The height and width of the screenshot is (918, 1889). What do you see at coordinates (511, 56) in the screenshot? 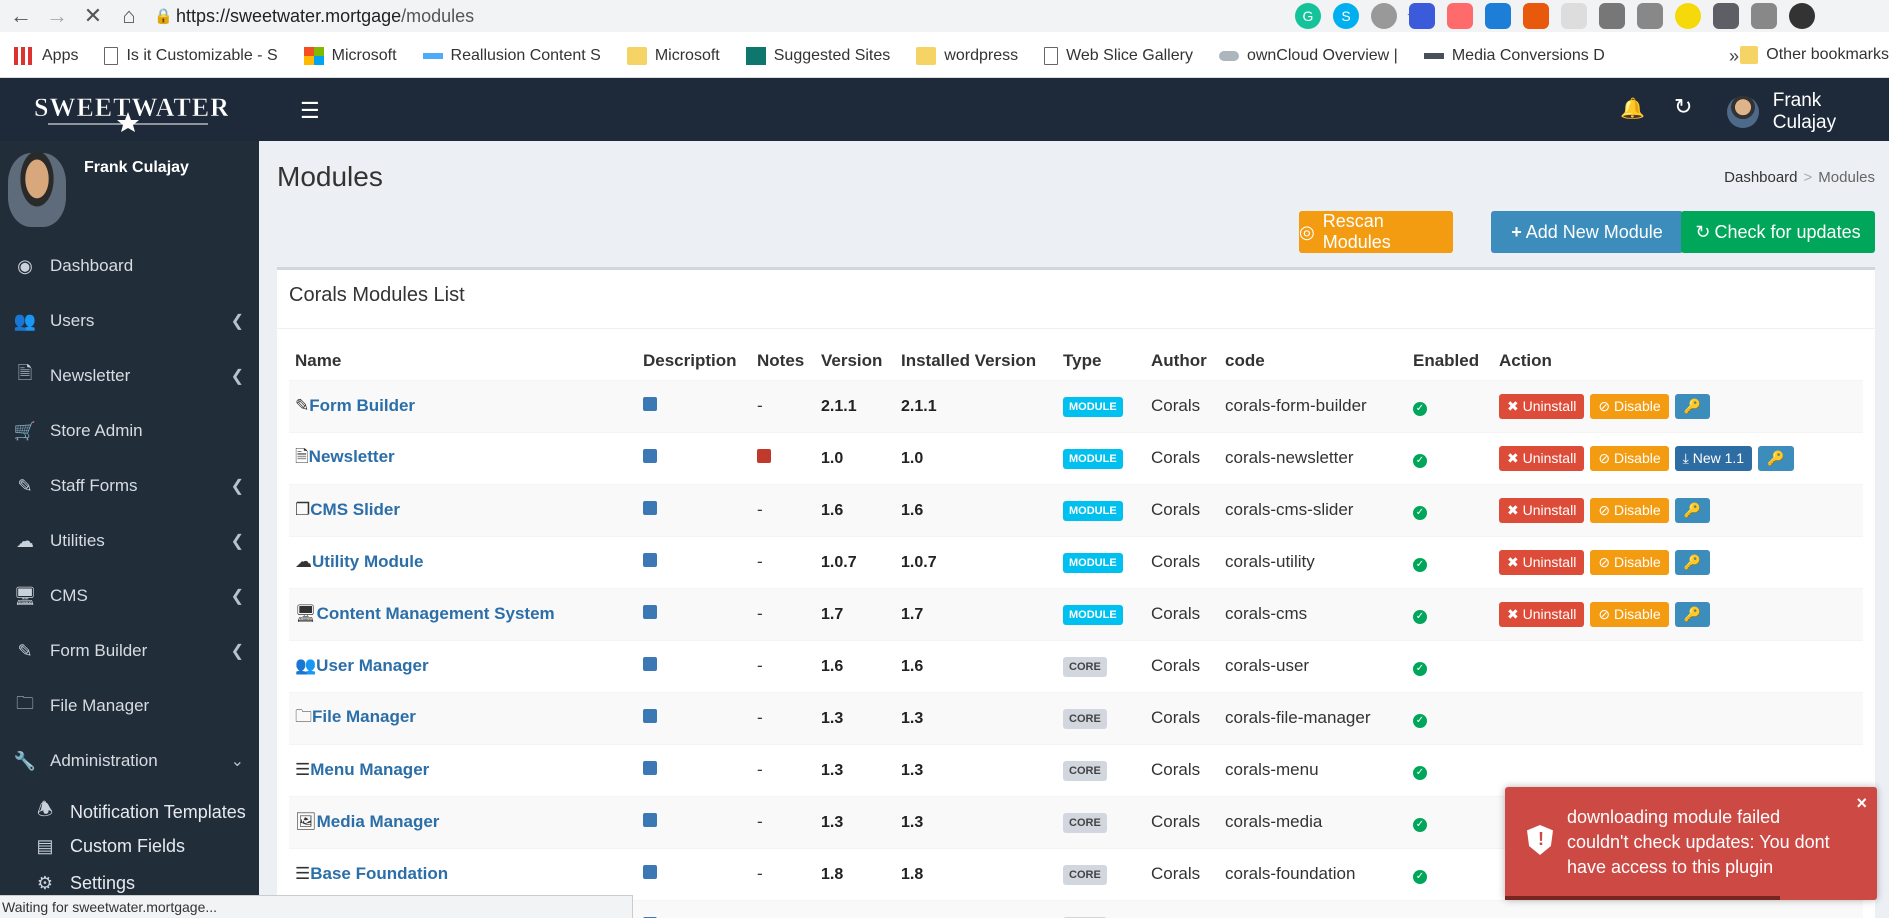
I see `bookmark-item: Reallusion Content S` at bounding box center [511, 56].